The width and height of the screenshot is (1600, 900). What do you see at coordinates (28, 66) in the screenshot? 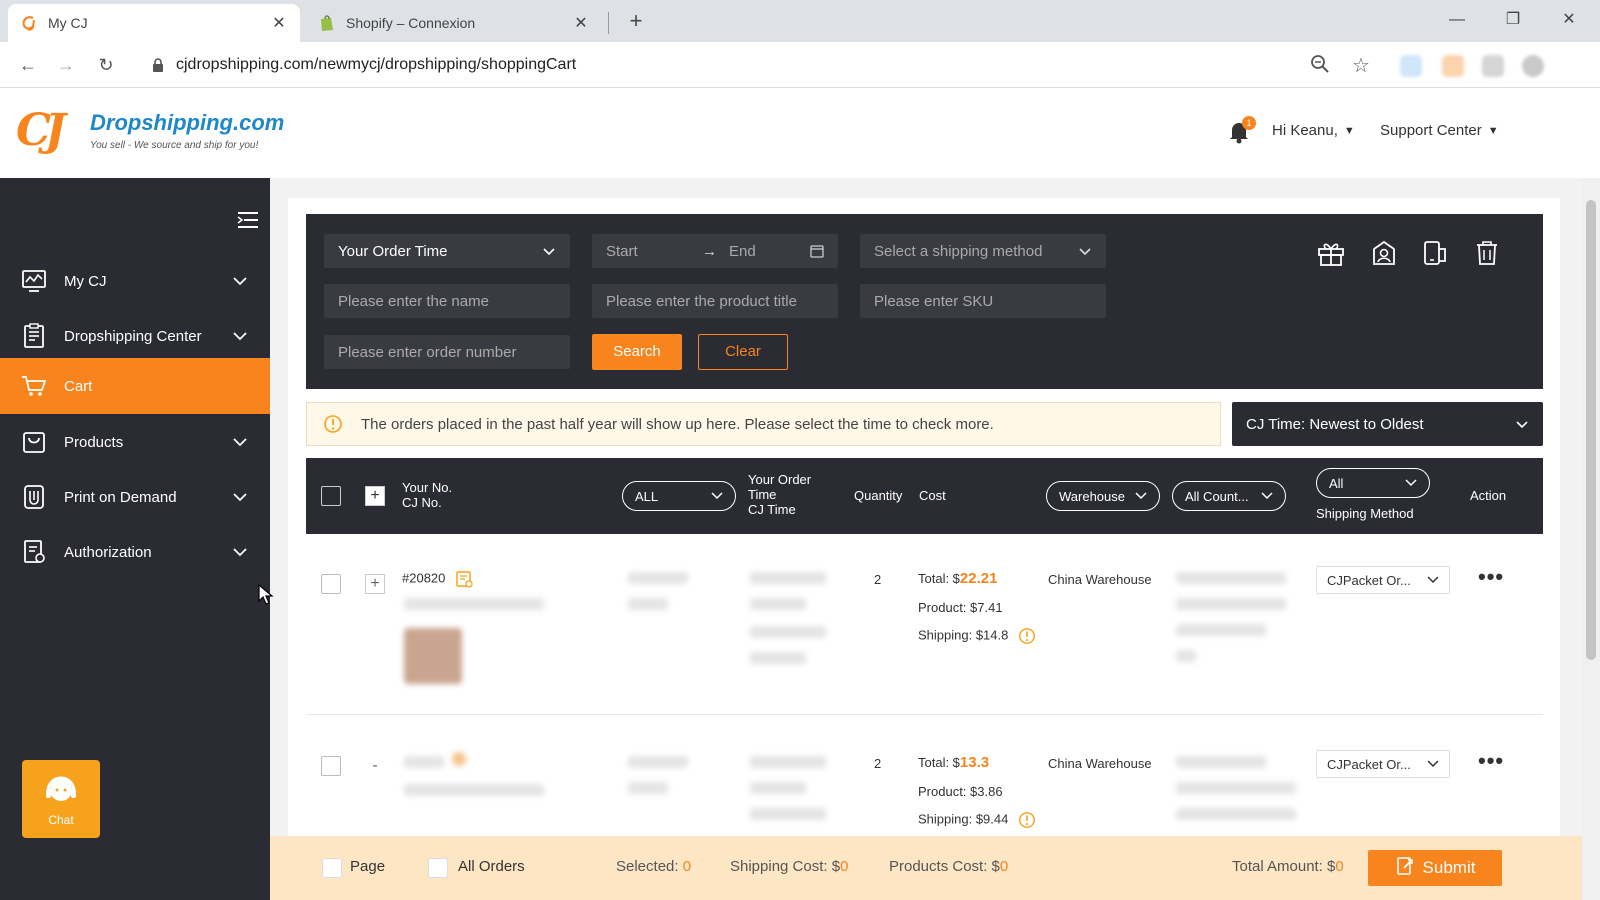
I see `back-icon: ←` at bounding box center [28, 66].